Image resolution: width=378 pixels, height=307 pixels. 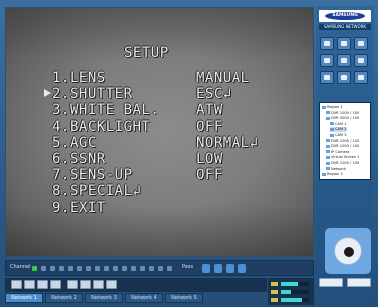 I want to click on brand-logo: SAMSUNG, so click(x=345, y=16).